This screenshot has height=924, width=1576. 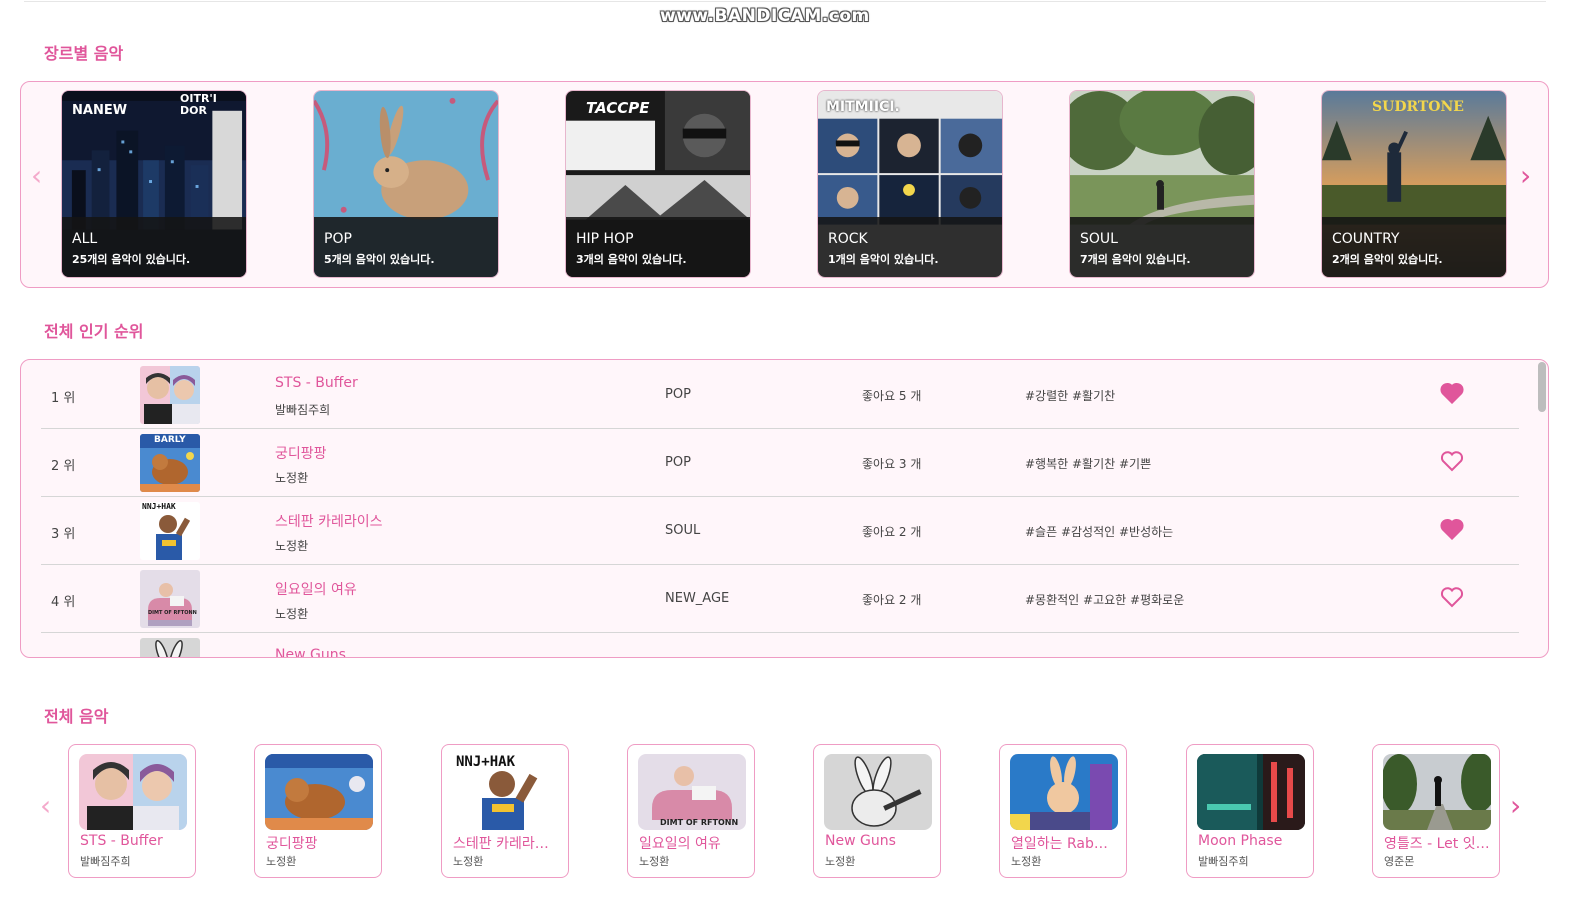 I want to click on song-genre: SOUL, so click(x=683, y=530).